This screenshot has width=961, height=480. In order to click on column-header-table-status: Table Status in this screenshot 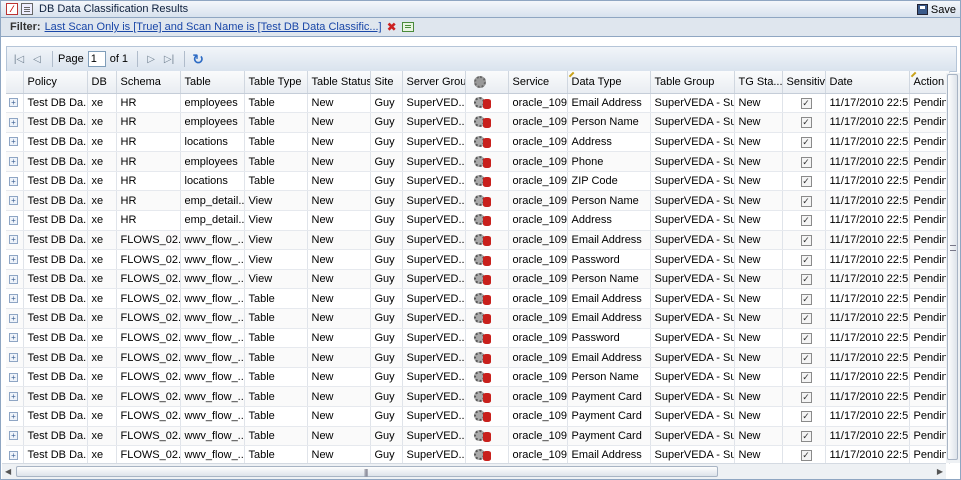, I will do `click(339, 82)`.